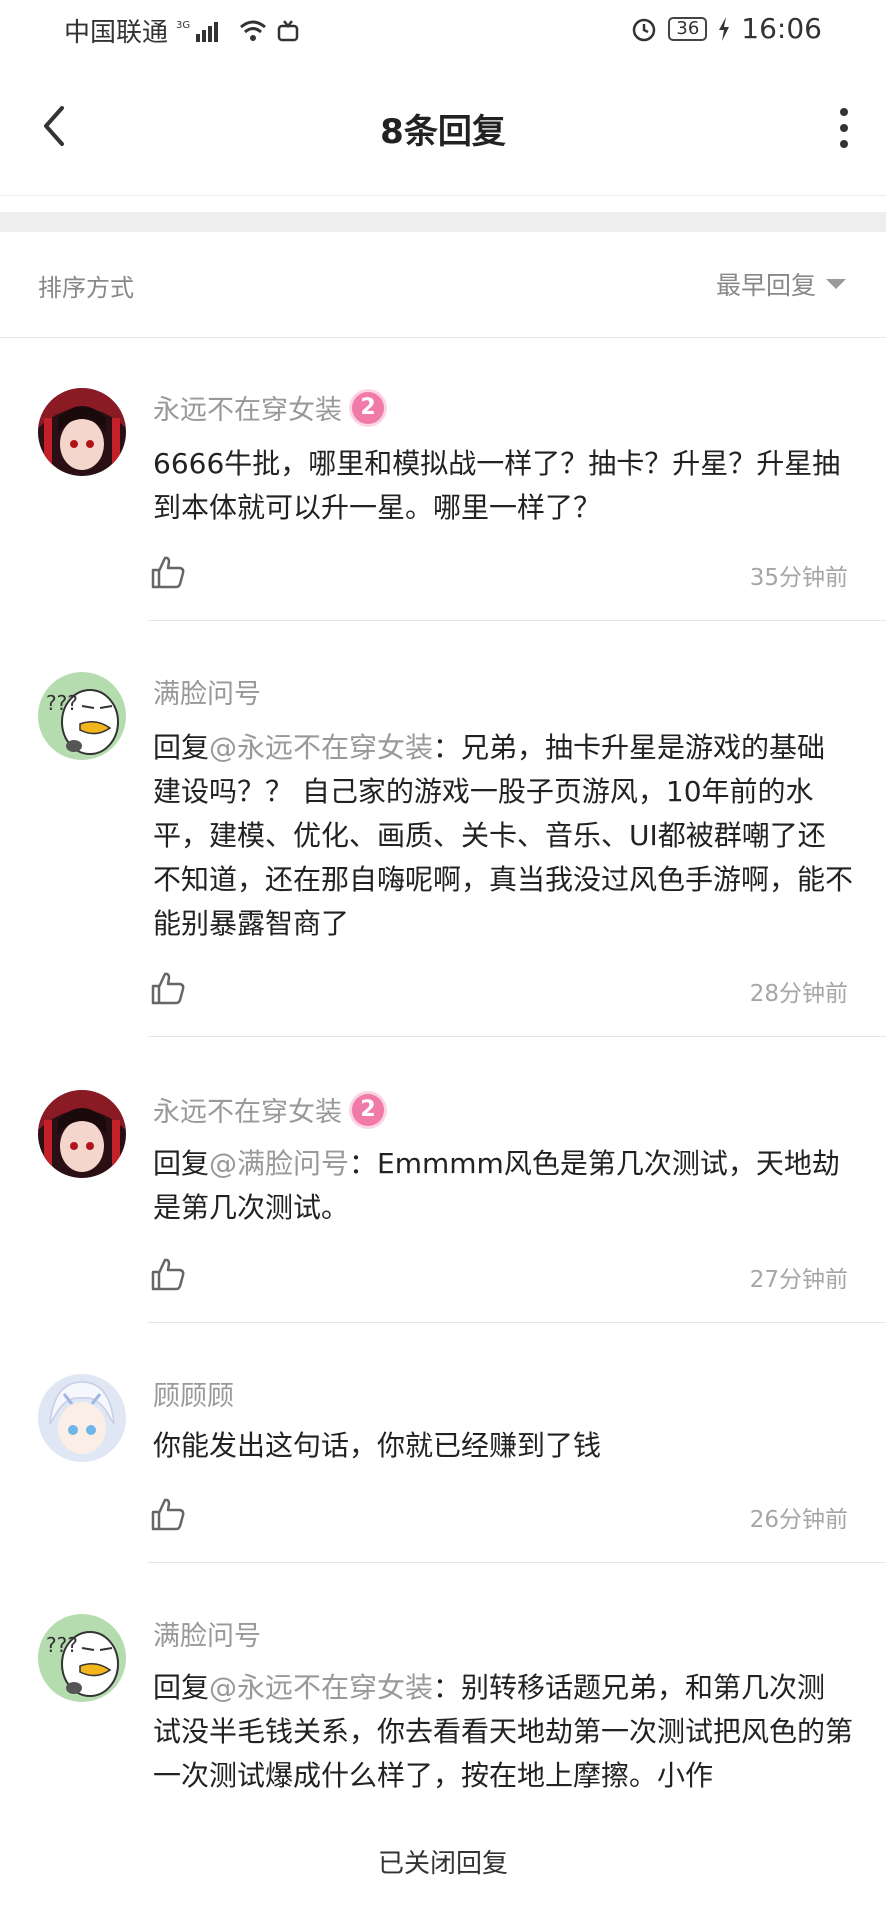 This screenshot has height=1920, width=886. I want to click on caret-down-icon, so click(836, 284).